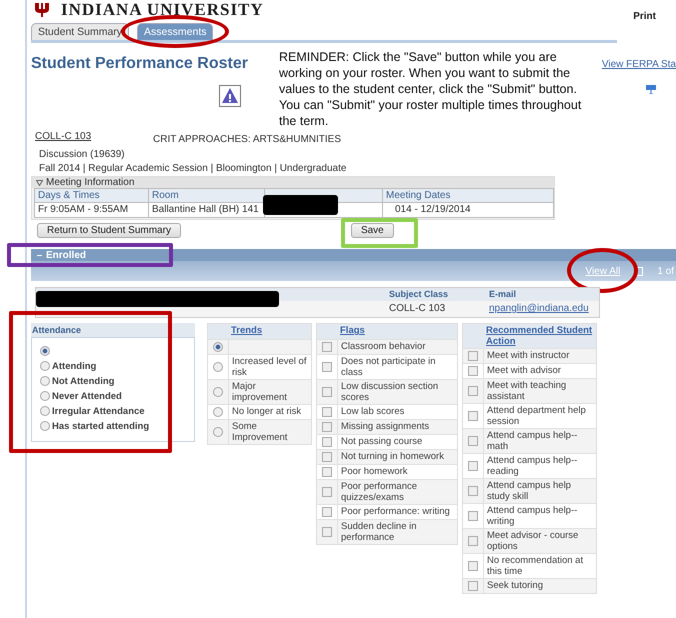  I want to click on option-label: Attend campus help study skill, so click(529, 491).